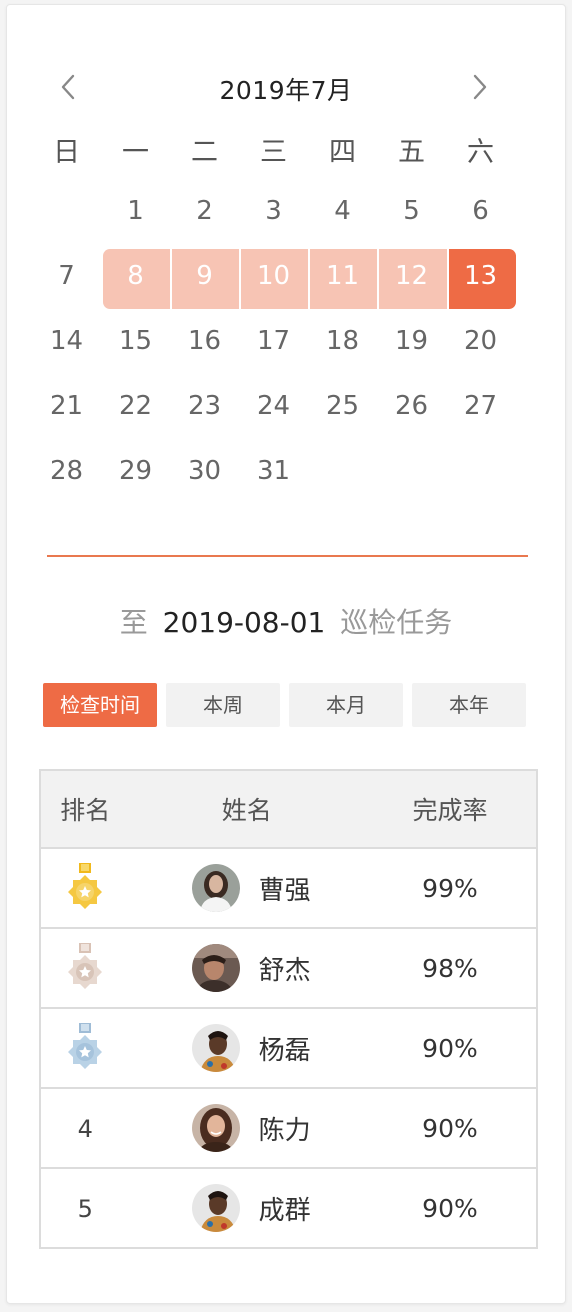 Image resolution: width=572 pixels, height=1312 pixels. Describe the element at coordinates (223, 705) in the screenshot. I see `filter-this-week-button: 本周` at that location.